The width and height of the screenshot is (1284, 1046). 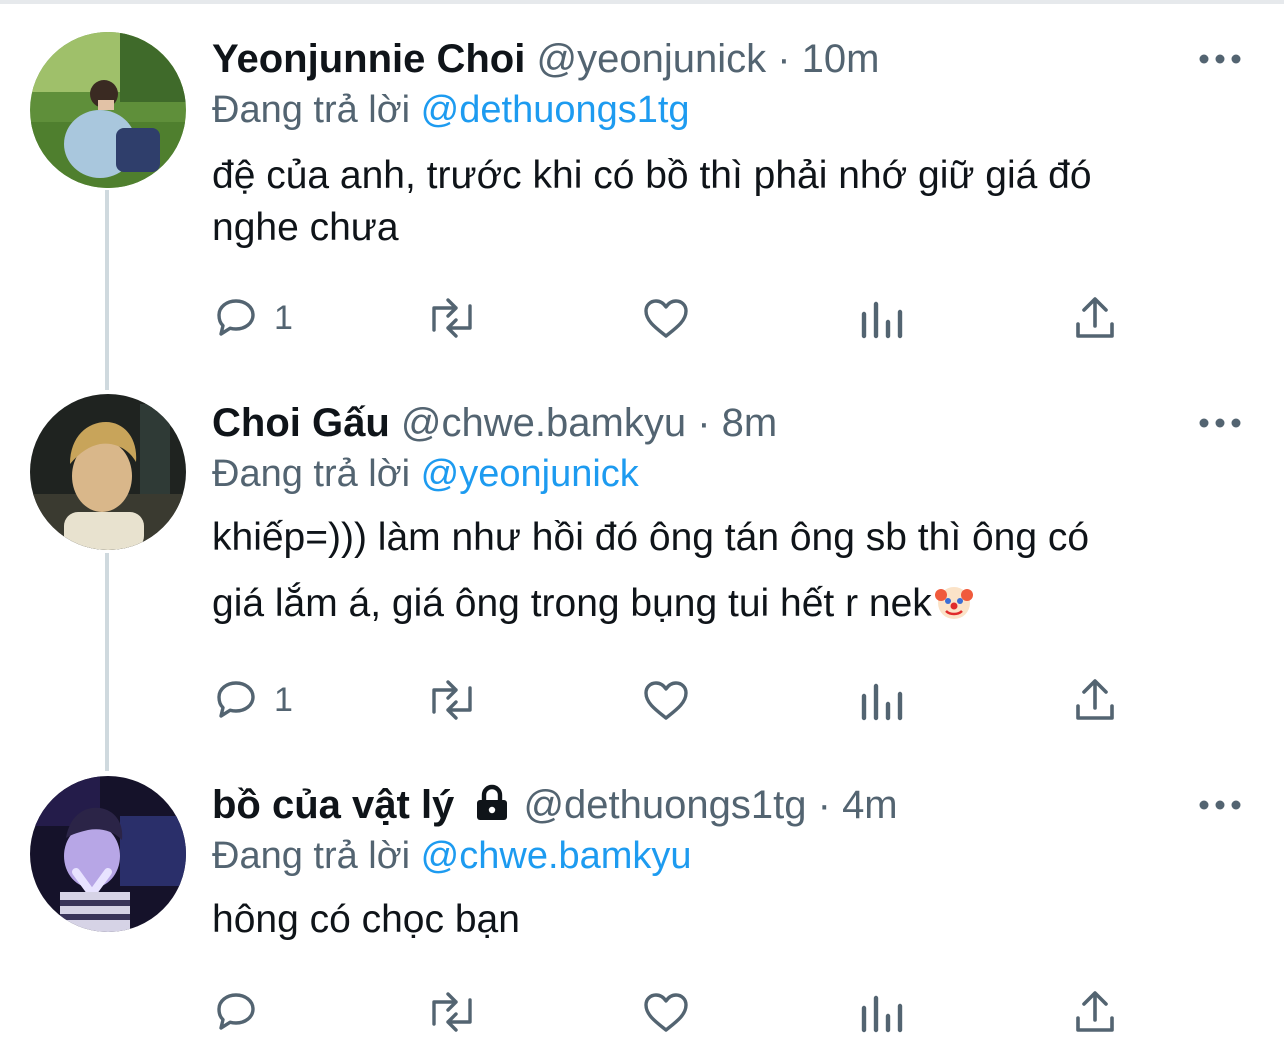 I want to click on user-handle: @dethuongs1tg, so click(x=664, y=805).